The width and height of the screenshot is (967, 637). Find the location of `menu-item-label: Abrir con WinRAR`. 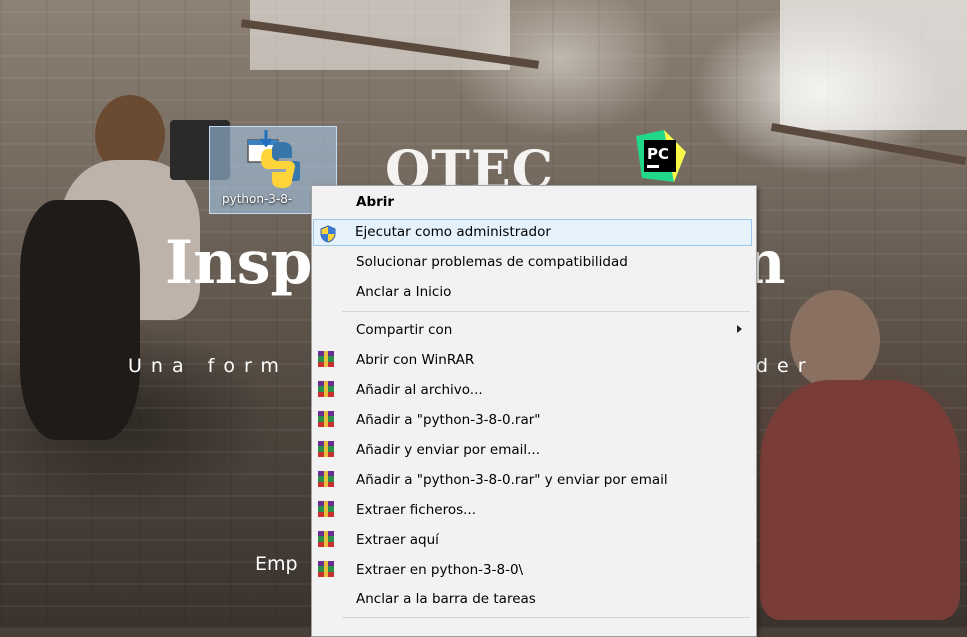

menu-item-label: Abrir con WinRAR is located at coordinates (415, 360).